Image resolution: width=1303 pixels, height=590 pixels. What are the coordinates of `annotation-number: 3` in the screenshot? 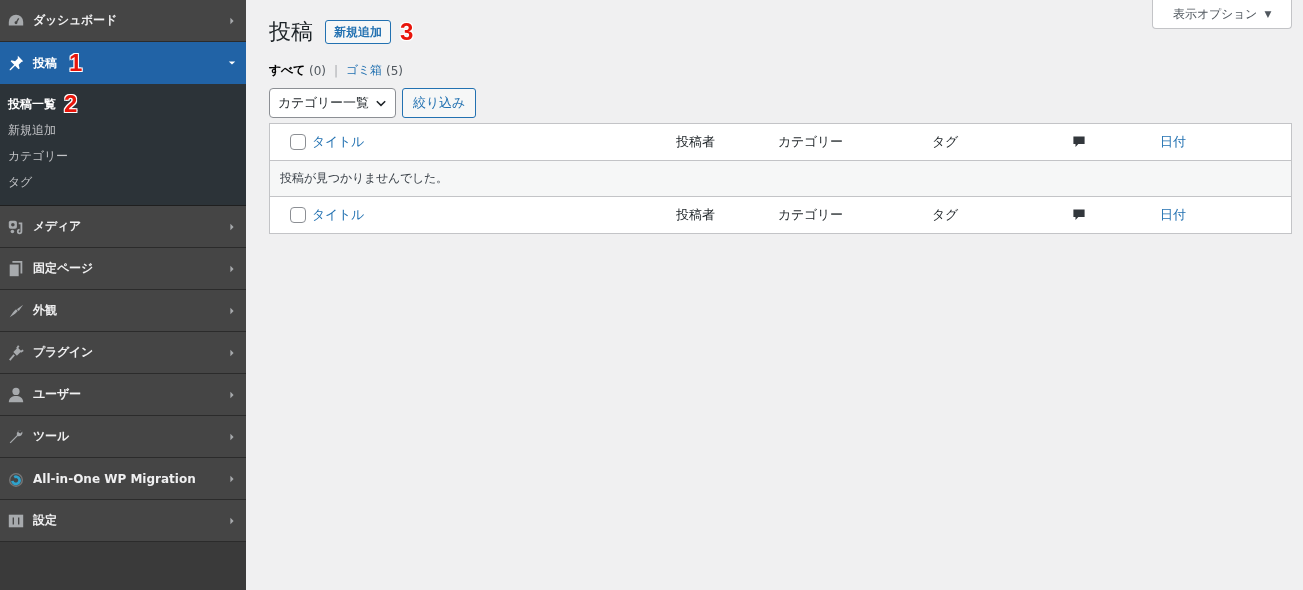 It's located at (407, 32).